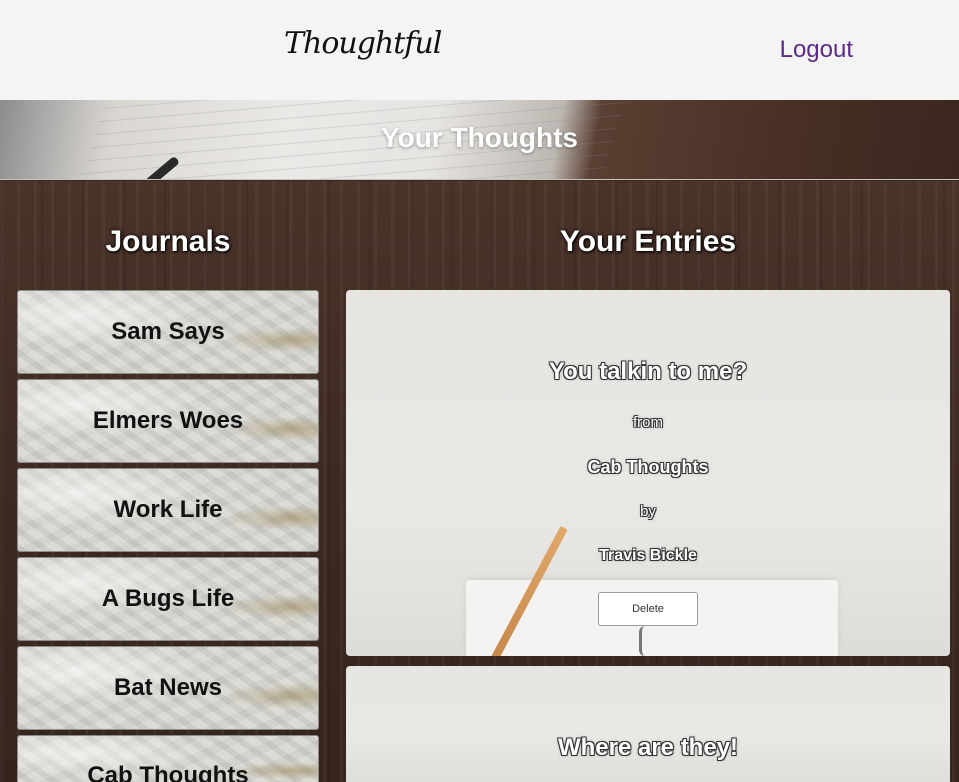 The height and width of the screenshot is (782, 959). I want to click on journal-item-elmers-woes: Elmers Woes, so click(168, 421).